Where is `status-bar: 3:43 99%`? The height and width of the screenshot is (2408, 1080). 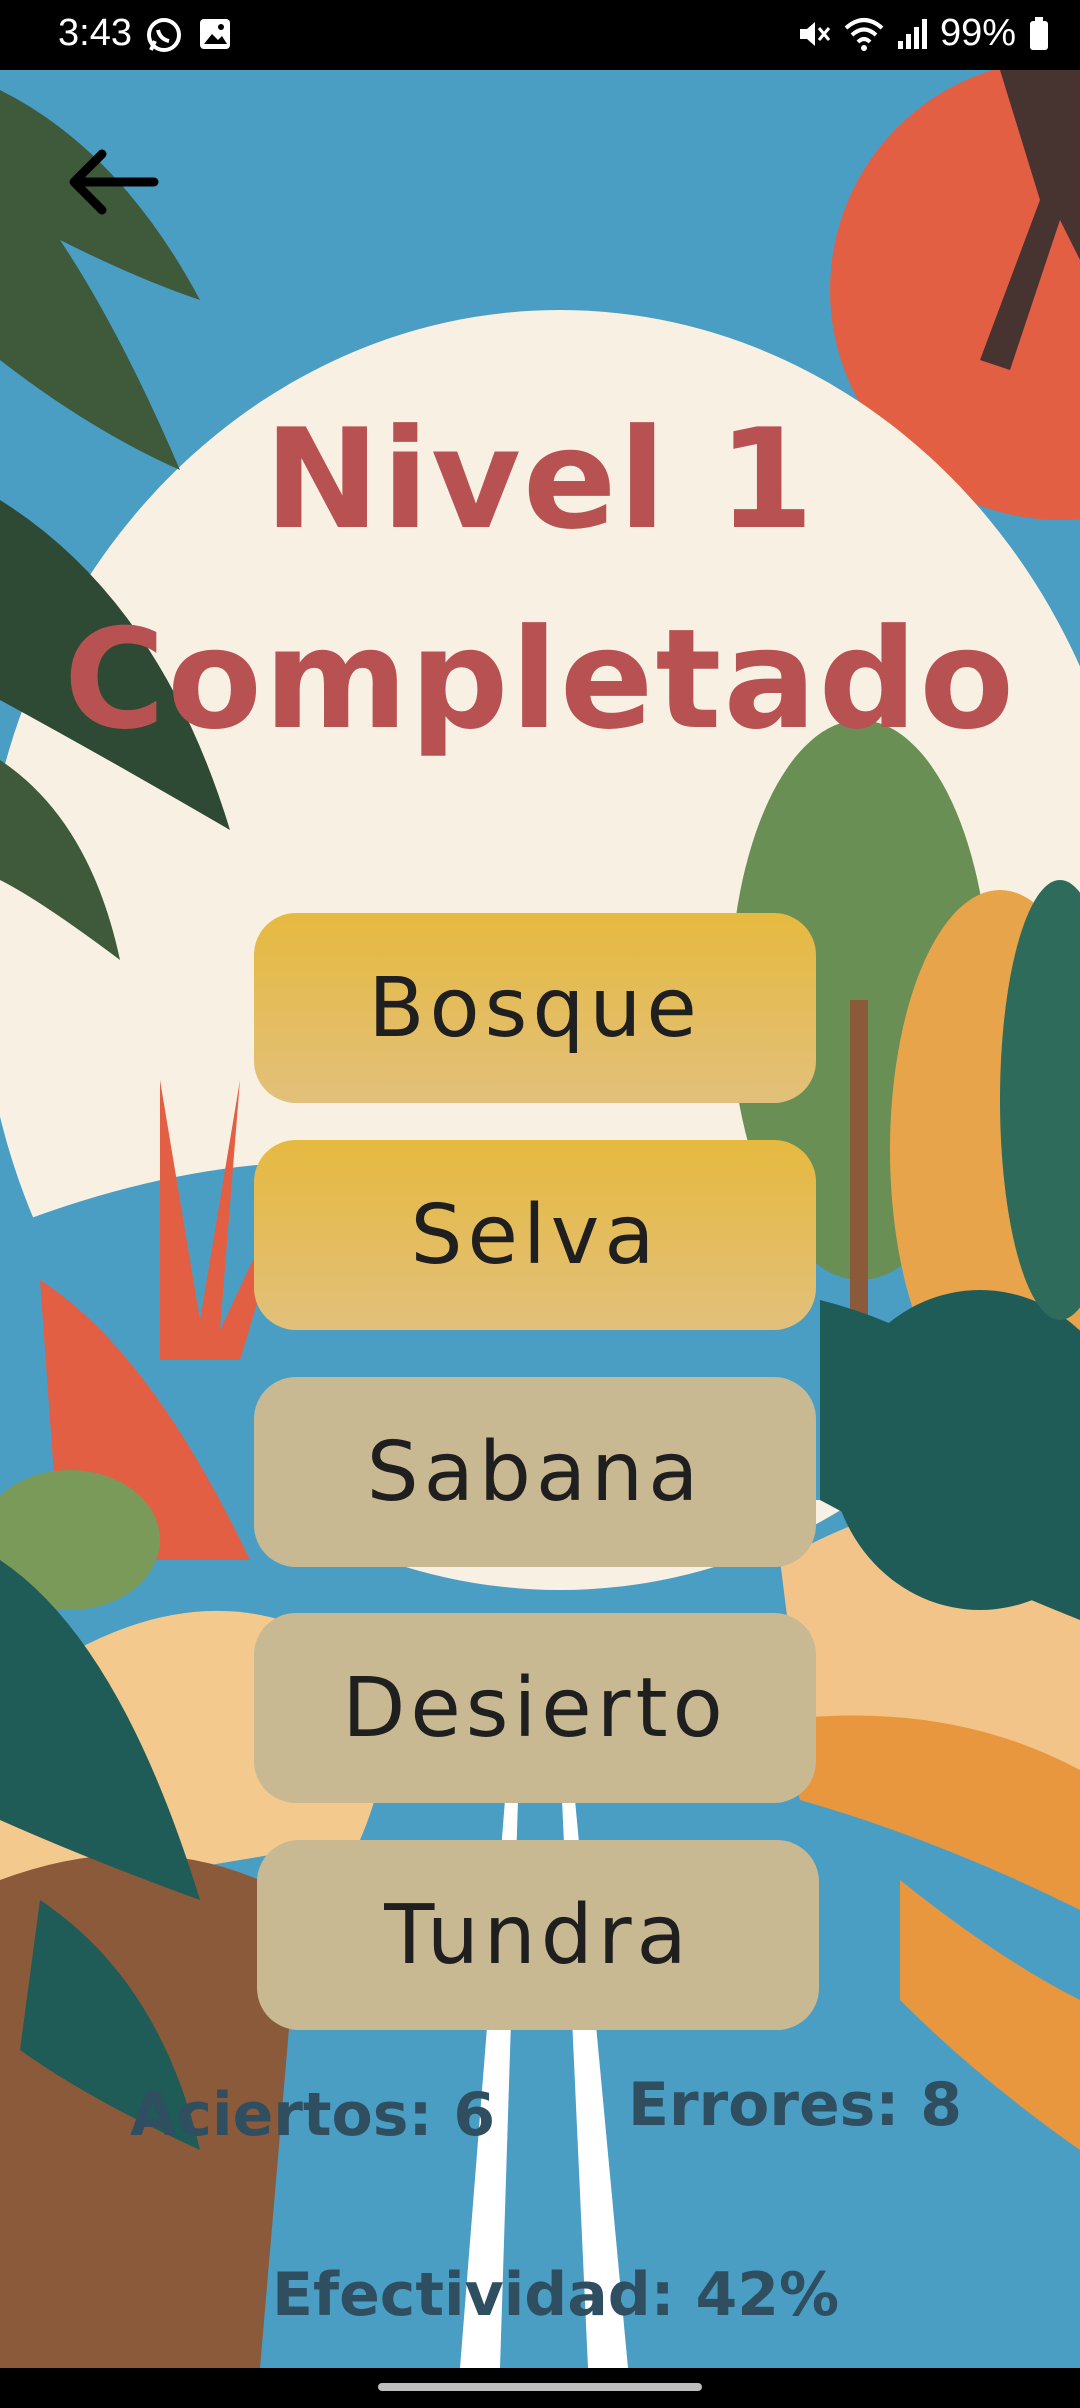 status-bar: 3:43 99% is located at coordinates (540, 35).